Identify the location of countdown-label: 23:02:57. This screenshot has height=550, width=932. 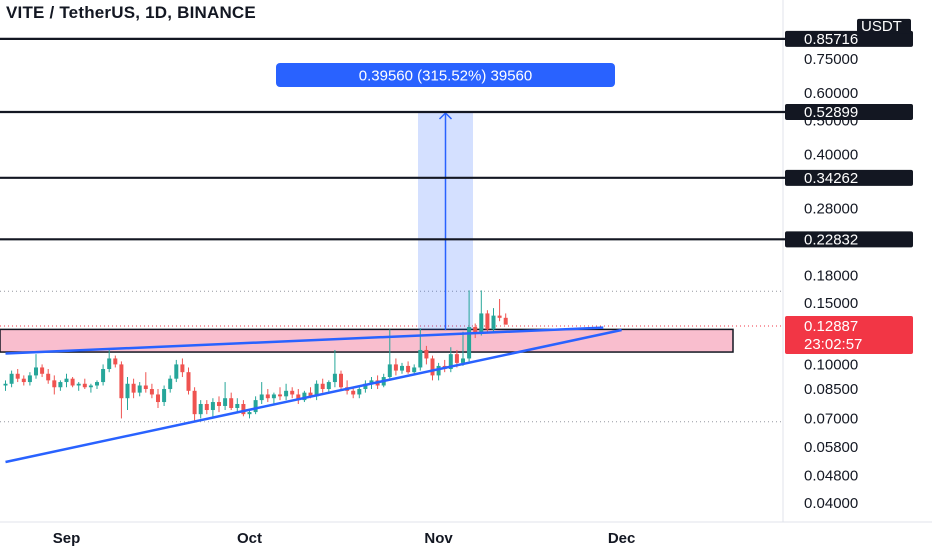
(833, 344).